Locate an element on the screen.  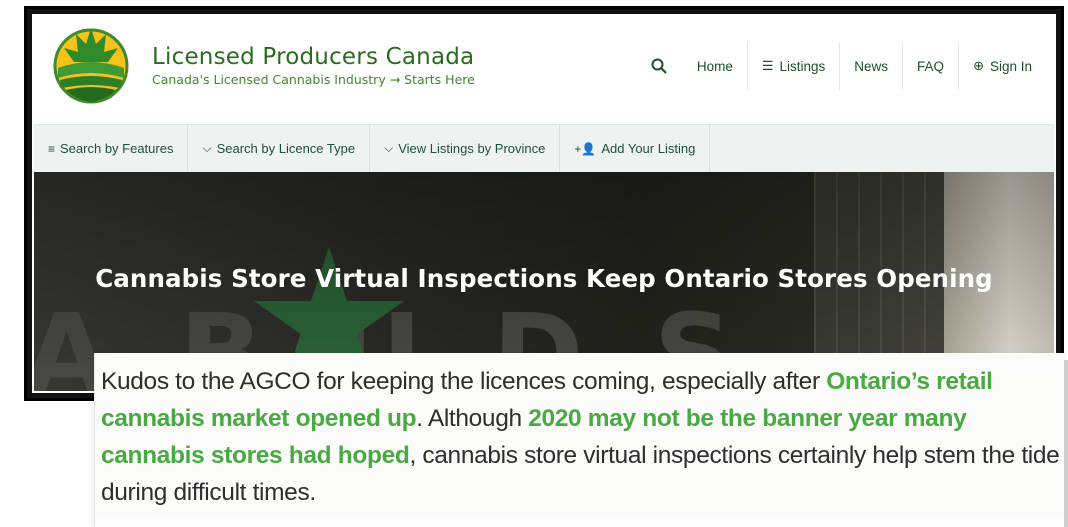
subnav-add-your-listing: +👤 Add Your Listing is located at coordinates (635, 148).